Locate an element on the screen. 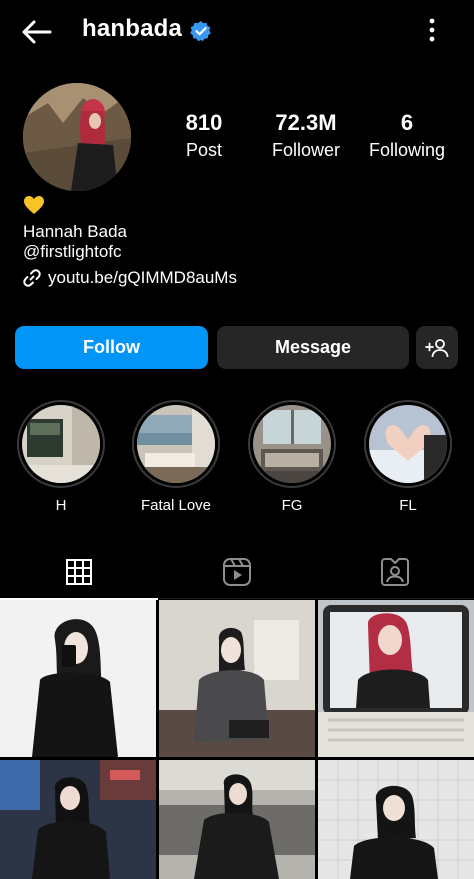 Image resolution: width=474 pixels, height=879 pixels. posts-count: 810 is located at coordinates (204, 122).